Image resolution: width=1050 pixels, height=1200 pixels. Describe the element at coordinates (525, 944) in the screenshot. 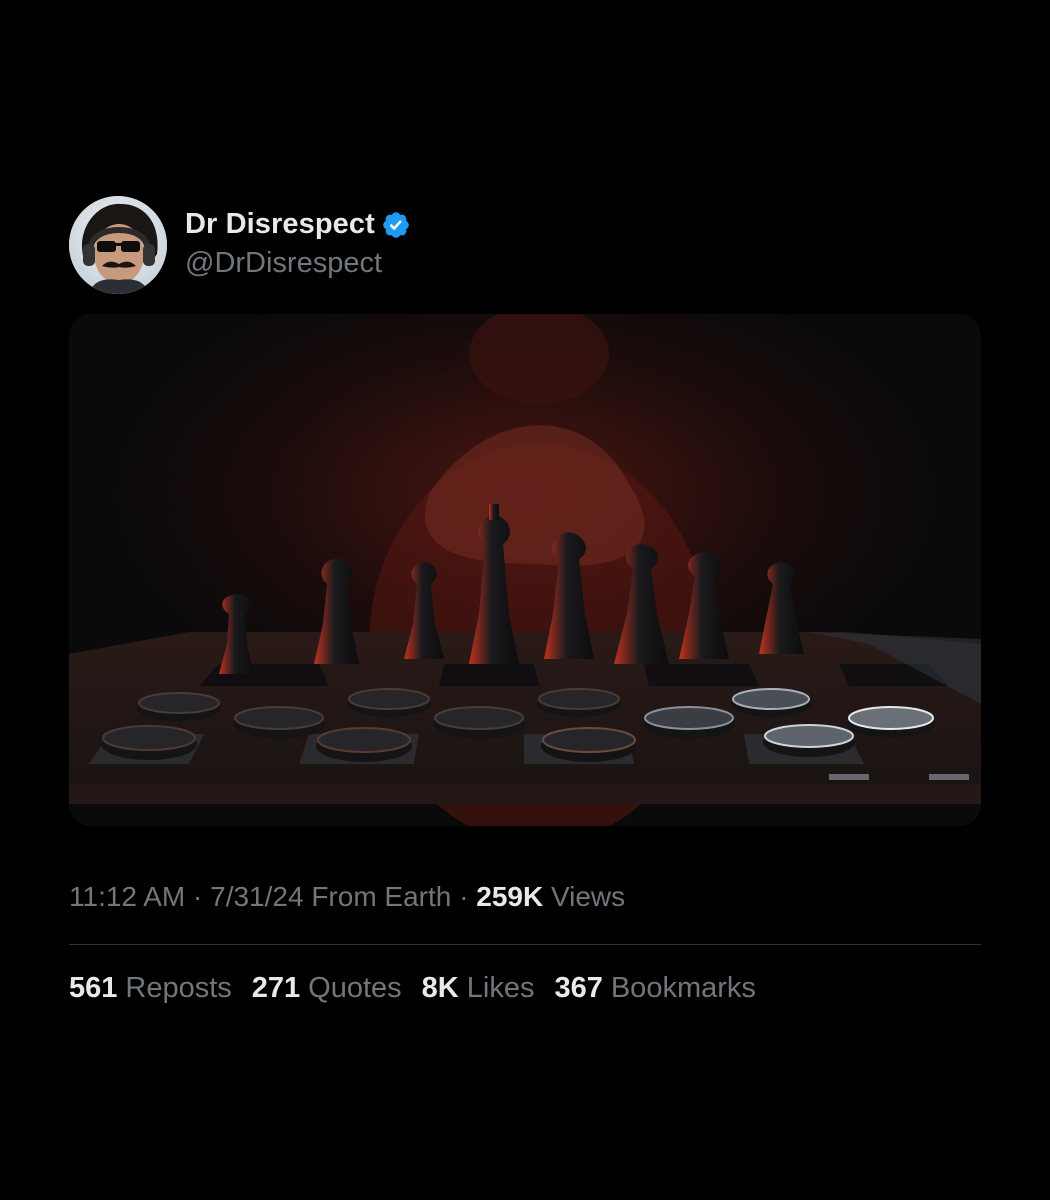

I see `divider` at that location.